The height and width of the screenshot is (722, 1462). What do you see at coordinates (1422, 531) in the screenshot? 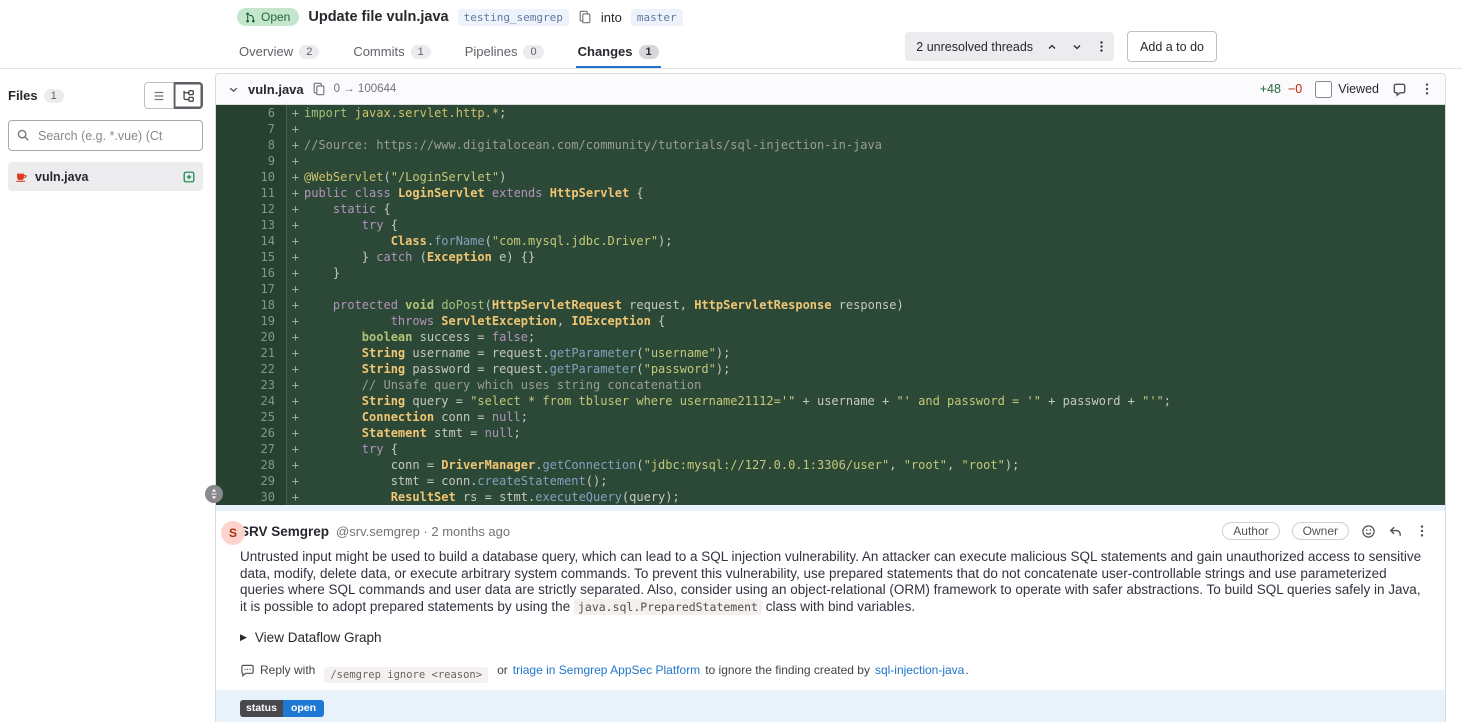
I see `note-kebab-menu` at bounding box center [1422, 531].